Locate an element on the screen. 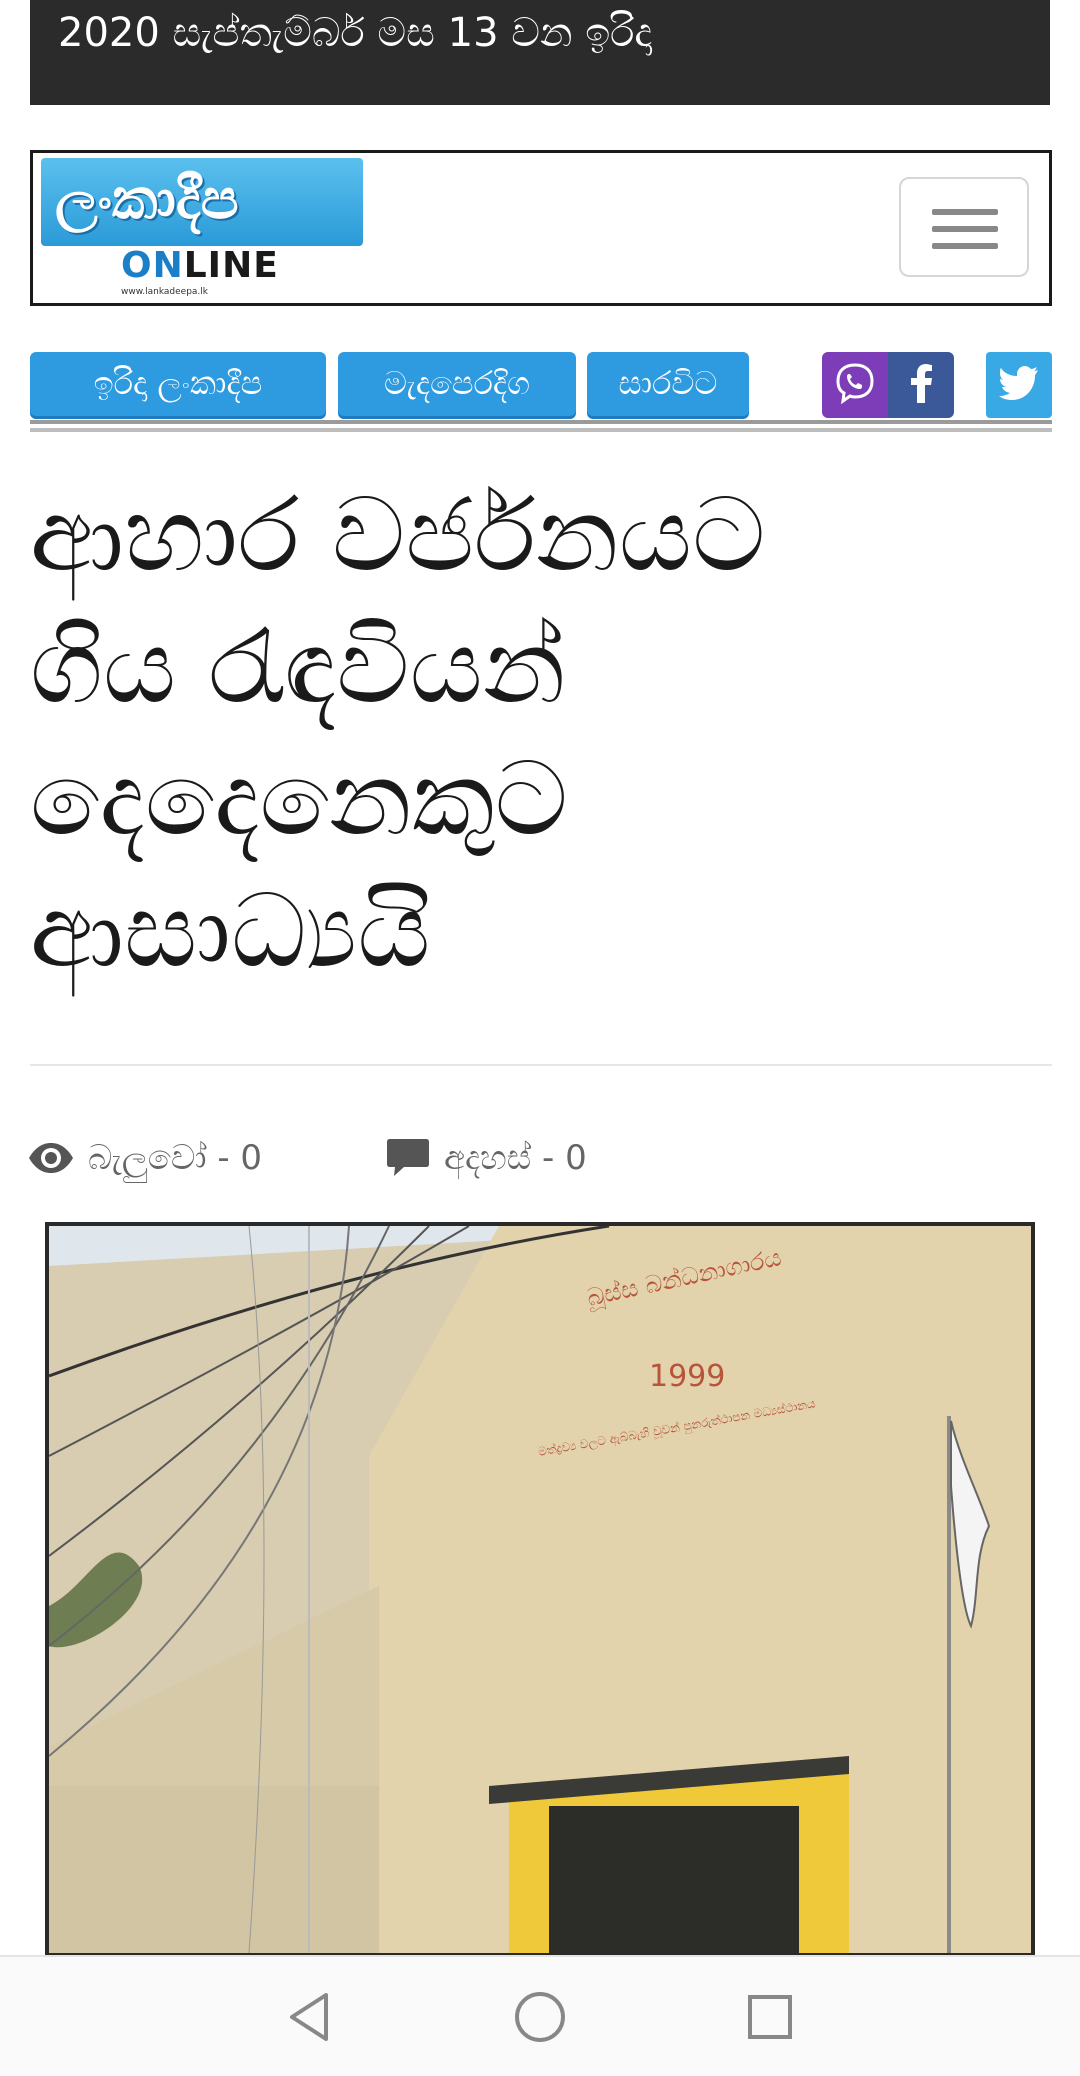 The width and height of the screenshot is (1080, 2076). comments-count: අදහස් - 0 is located at coordinates (486, 1158).